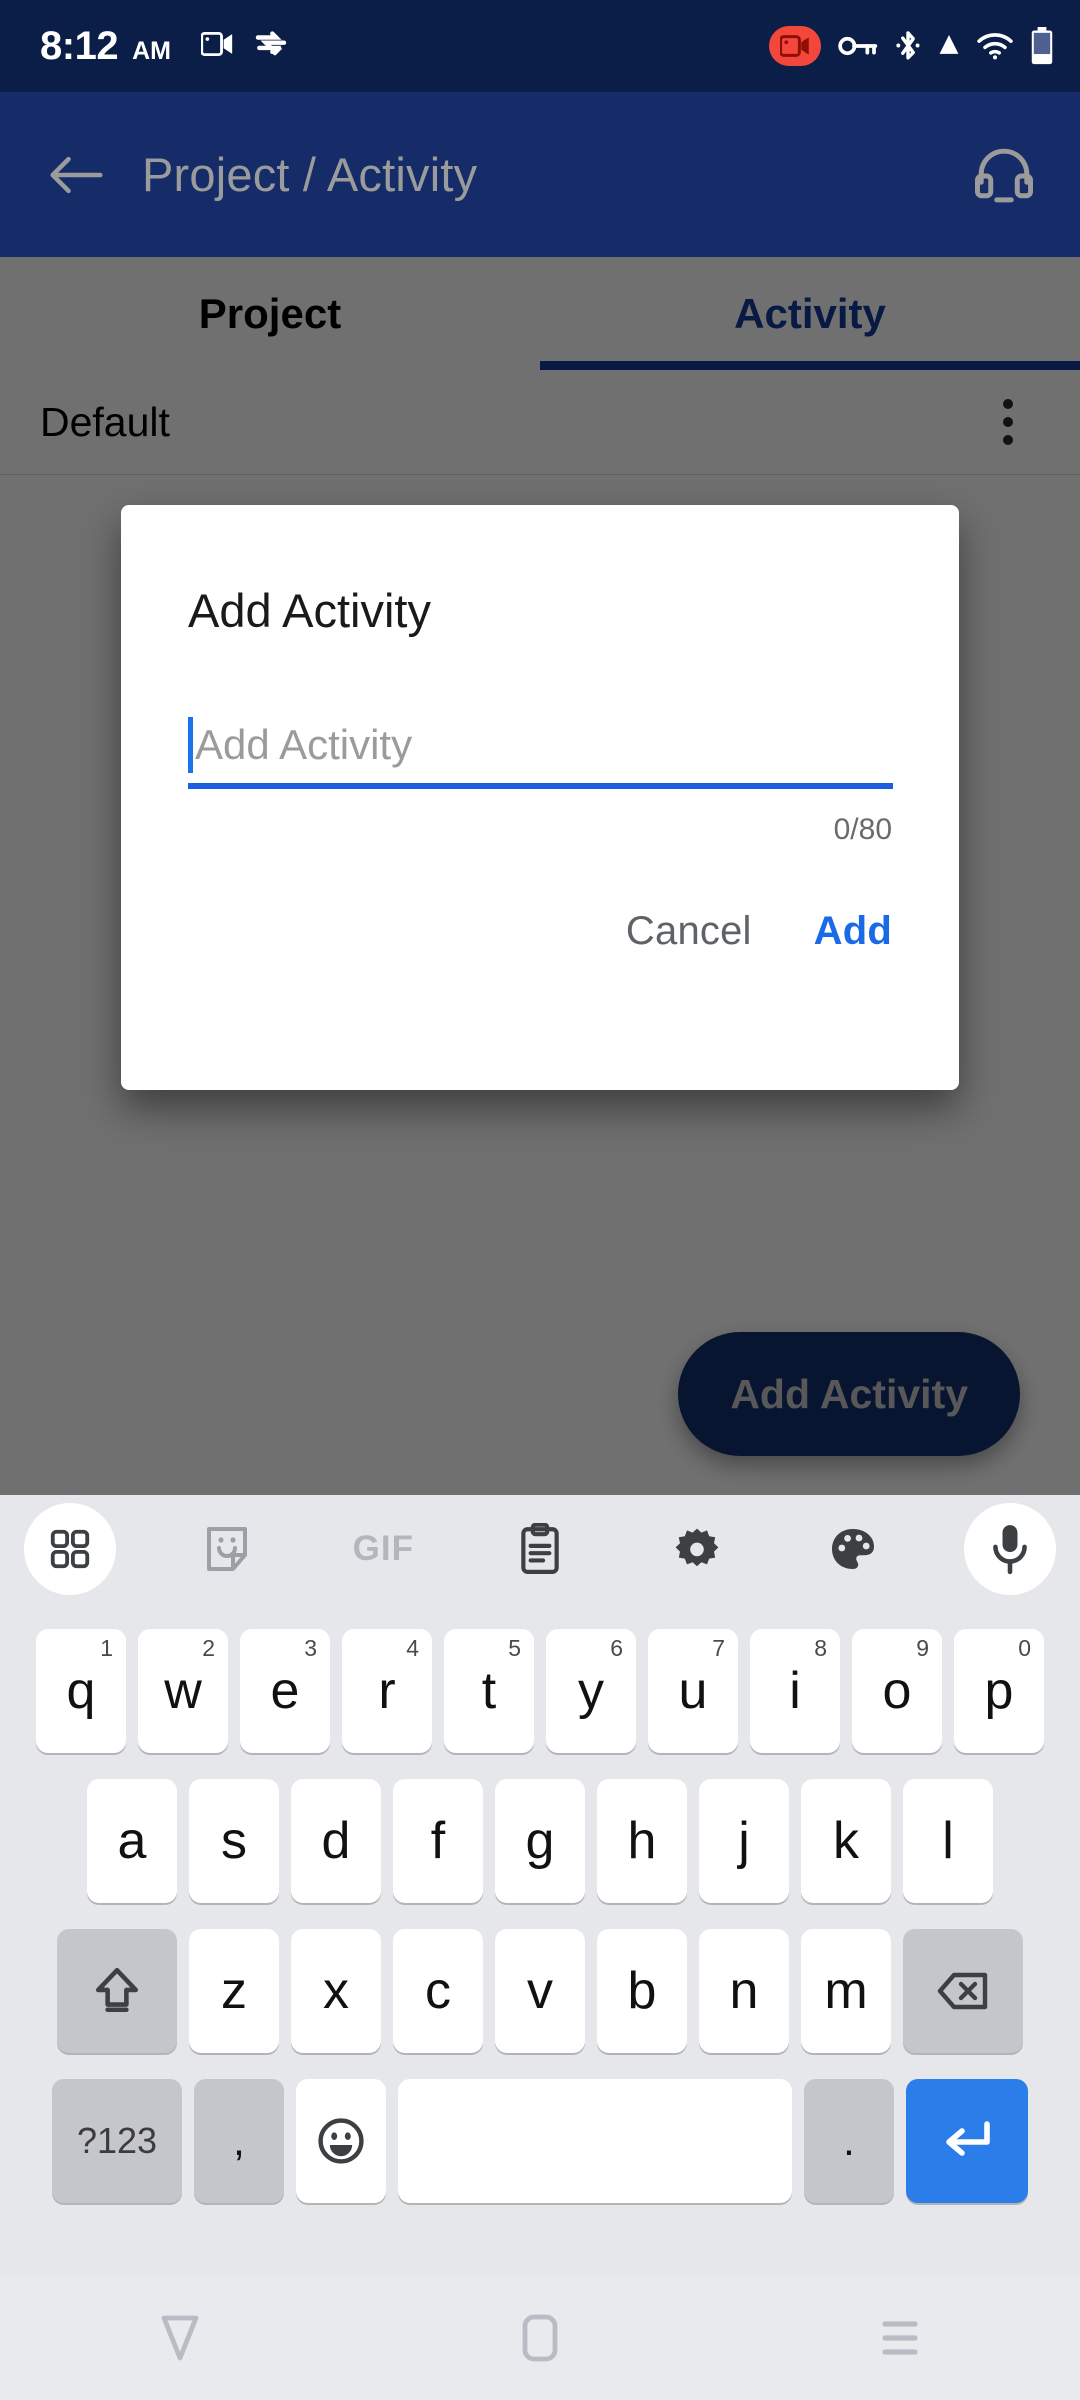 This screenshot has width=1080, height=2400. Describe the element at coordinates (853, 1549) in the screenshot. I see `palette-icon` at that location.